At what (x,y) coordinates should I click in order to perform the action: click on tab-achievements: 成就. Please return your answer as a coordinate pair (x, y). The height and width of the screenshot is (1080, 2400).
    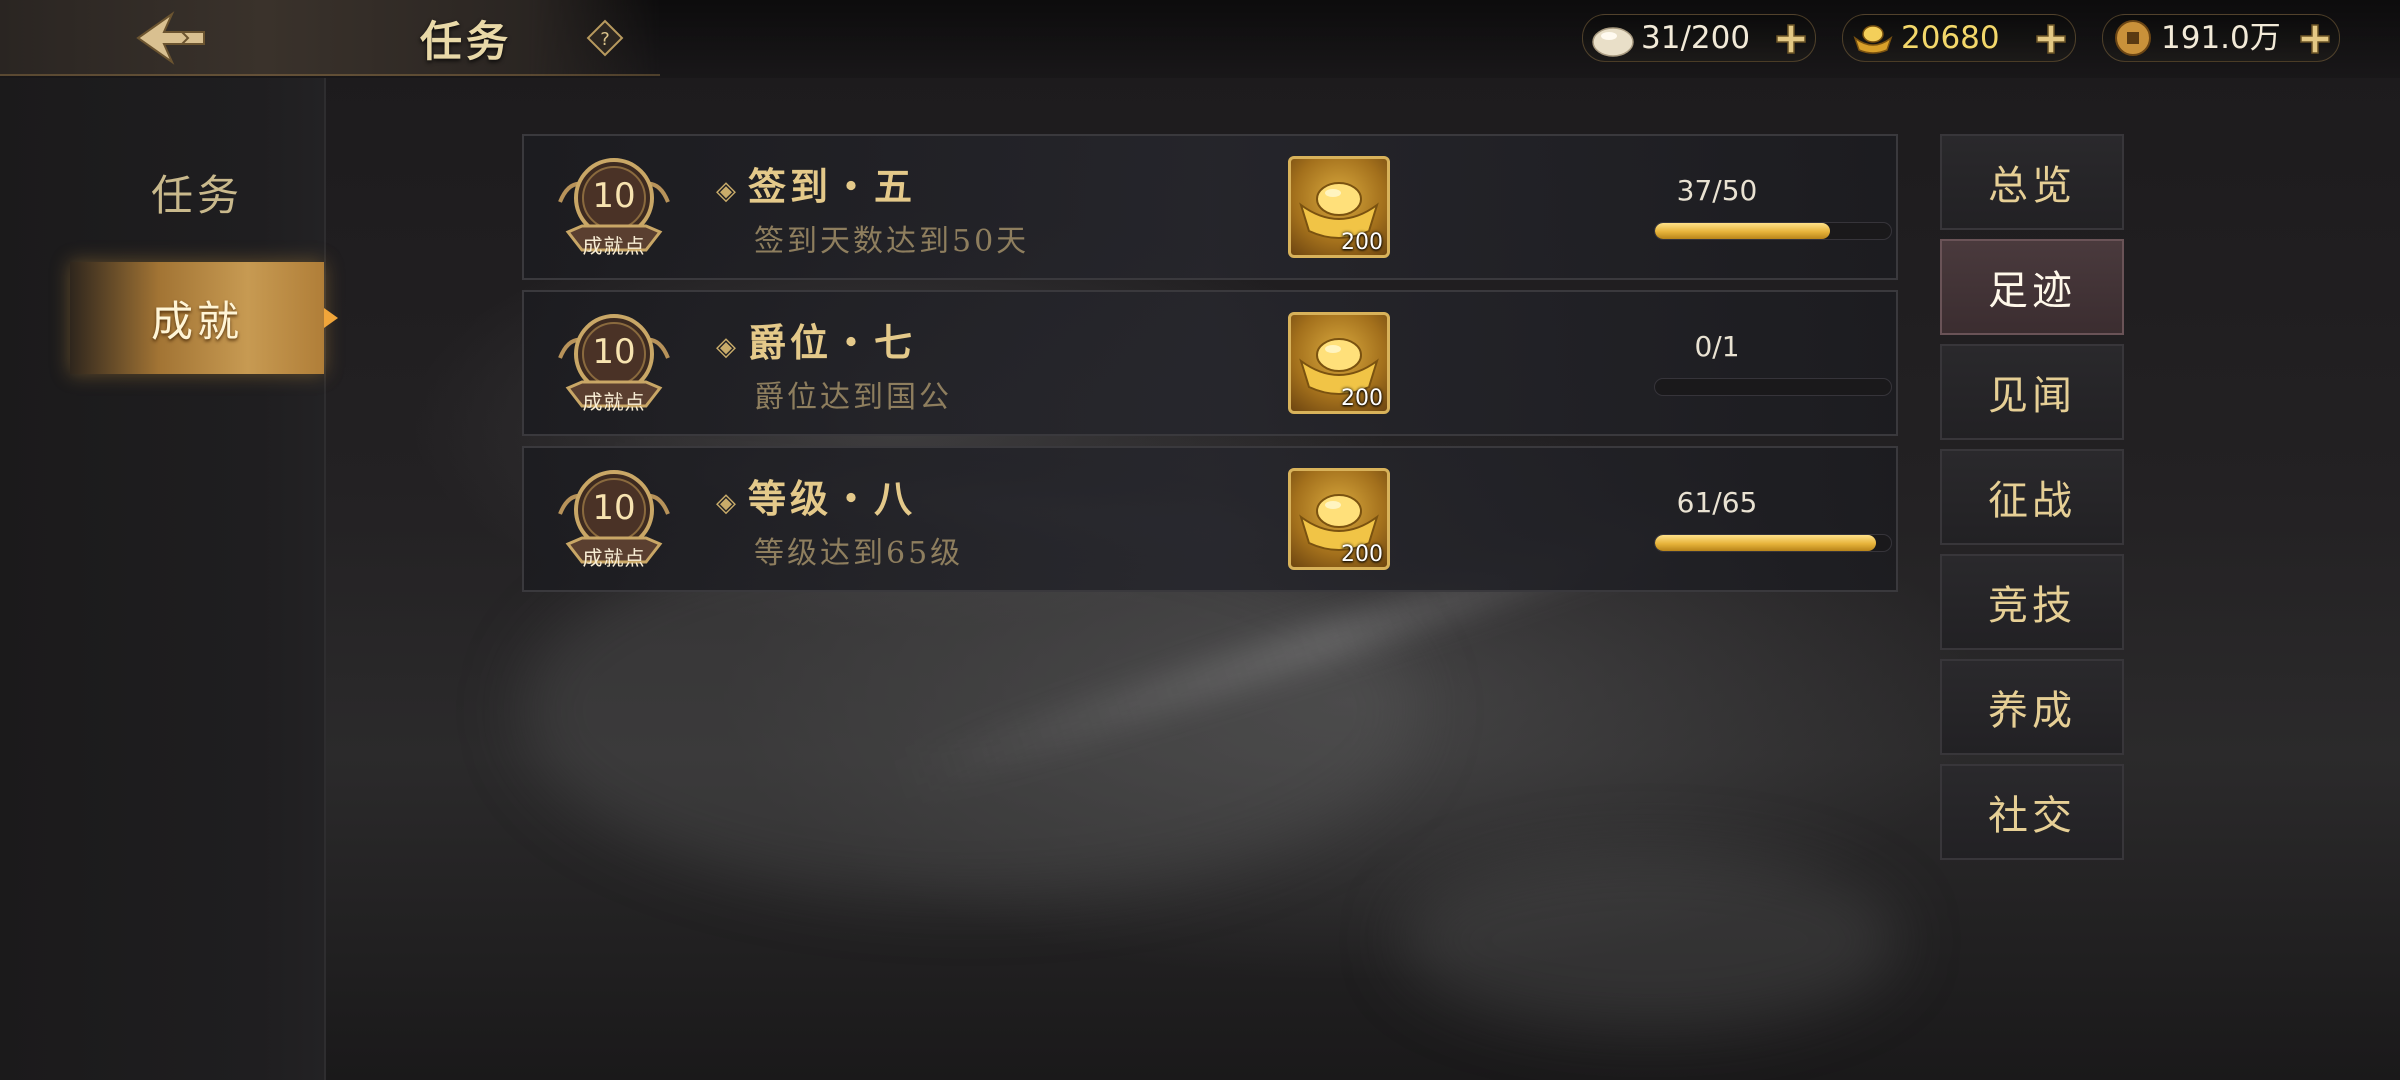
    Looking at the image, I should click on (204, 318).